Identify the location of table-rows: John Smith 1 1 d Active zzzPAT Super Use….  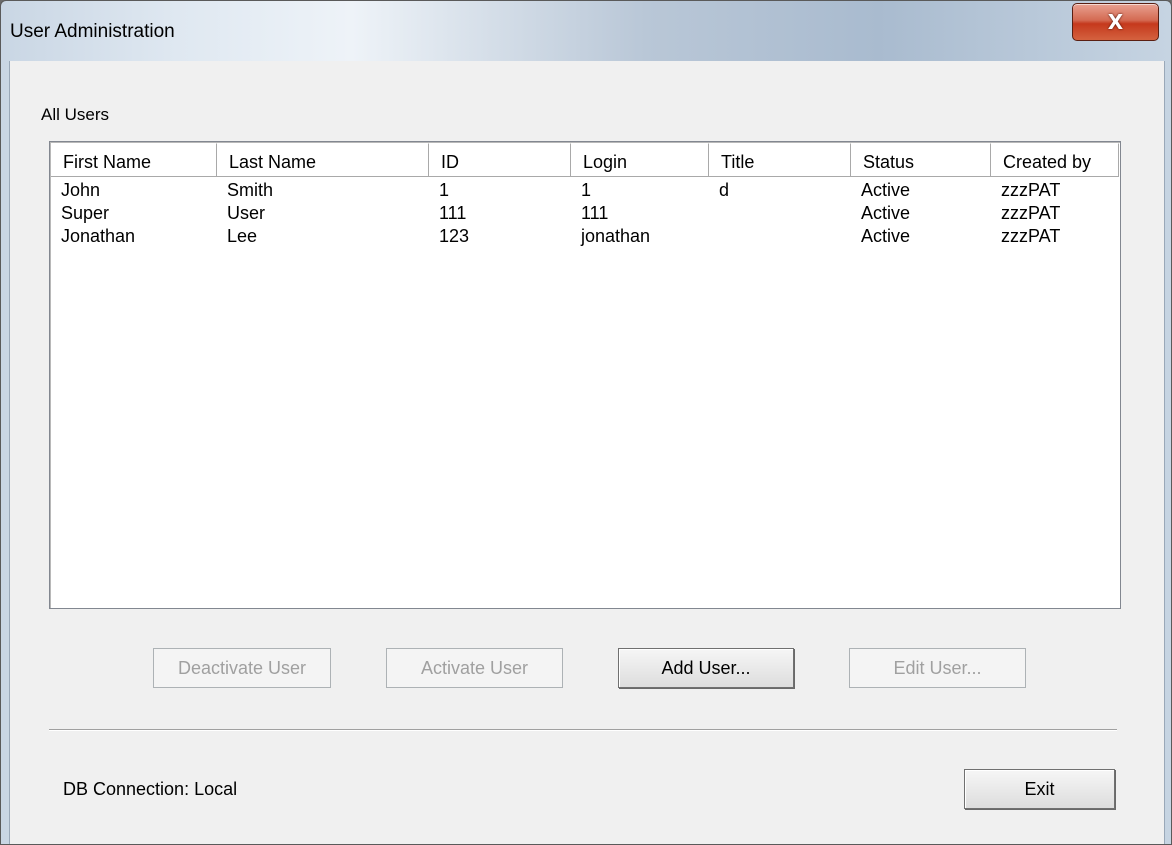
(585, 213).